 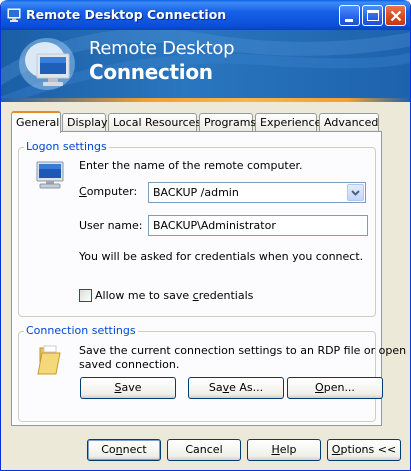 What do you see at coordinates (36, 122) in the screenshot?
I see `tab-general: General` at bounding box center [36, 122].